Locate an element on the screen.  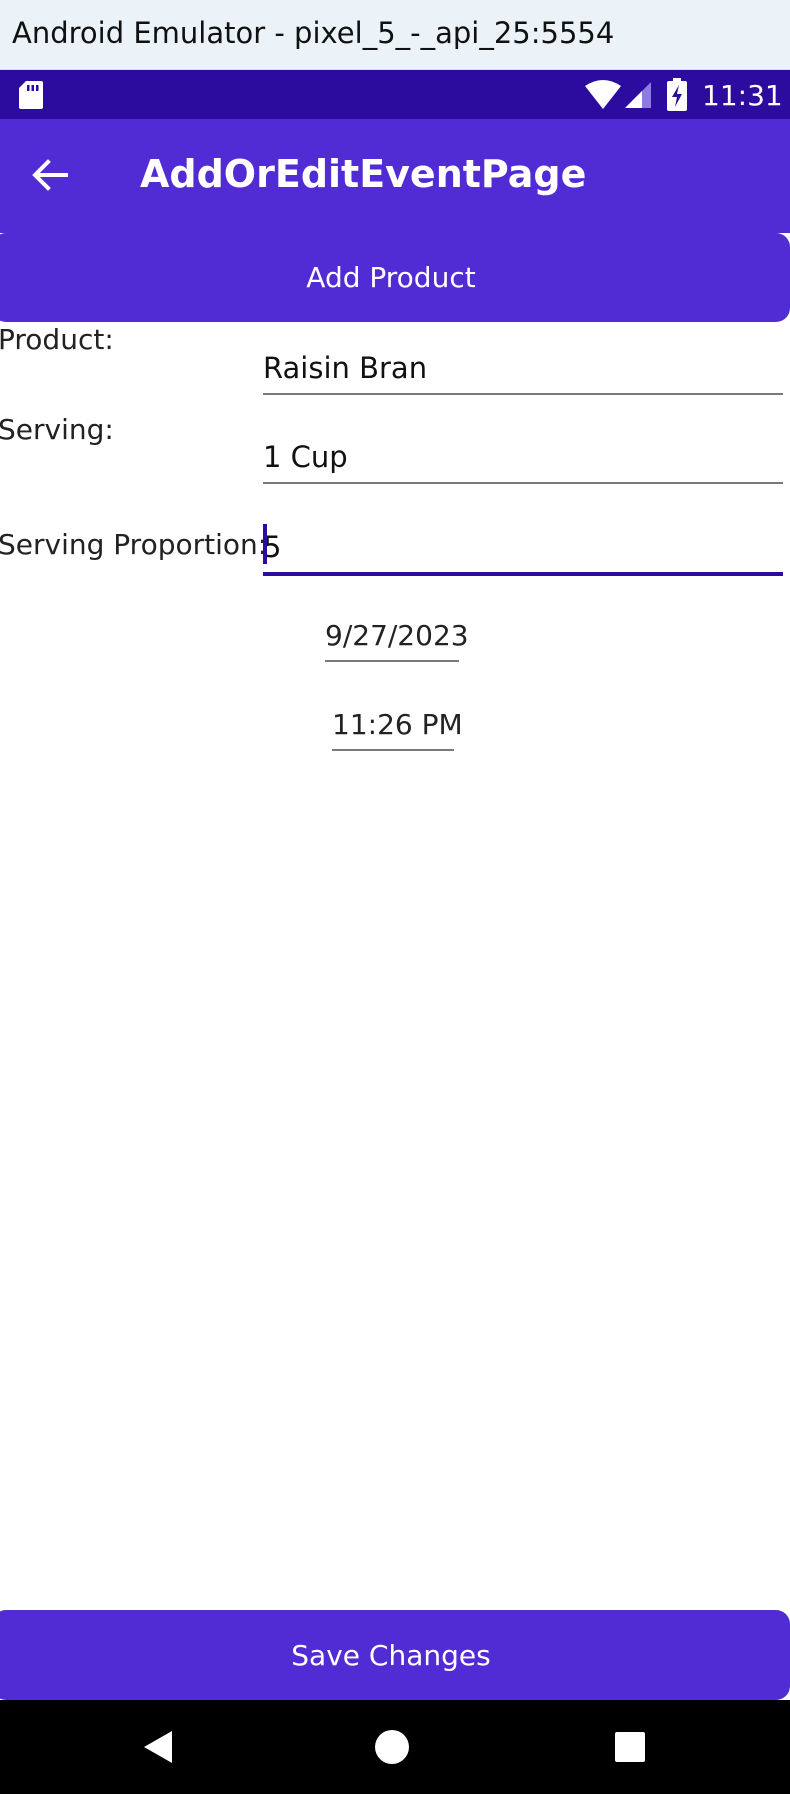
serving-proportion-label: Serving Proportion: is located at coordinates (134, 544).